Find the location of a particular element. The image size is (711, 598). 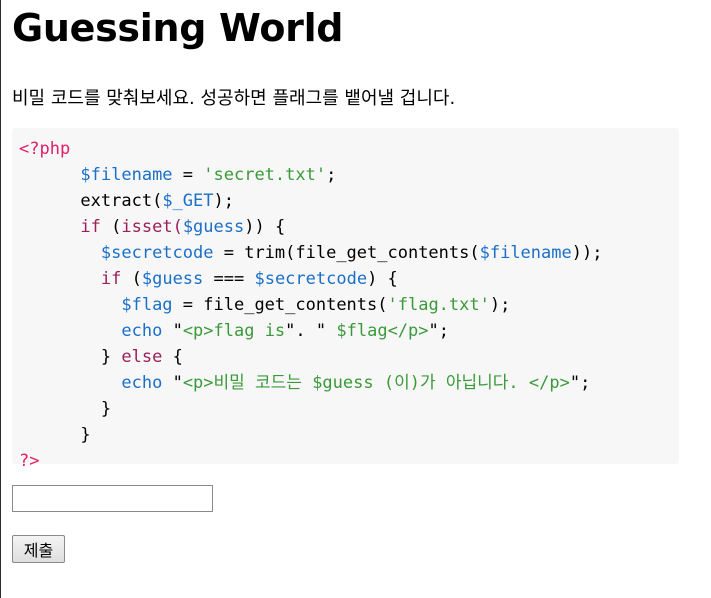

code-token: { is located at coordinates (172, 357).